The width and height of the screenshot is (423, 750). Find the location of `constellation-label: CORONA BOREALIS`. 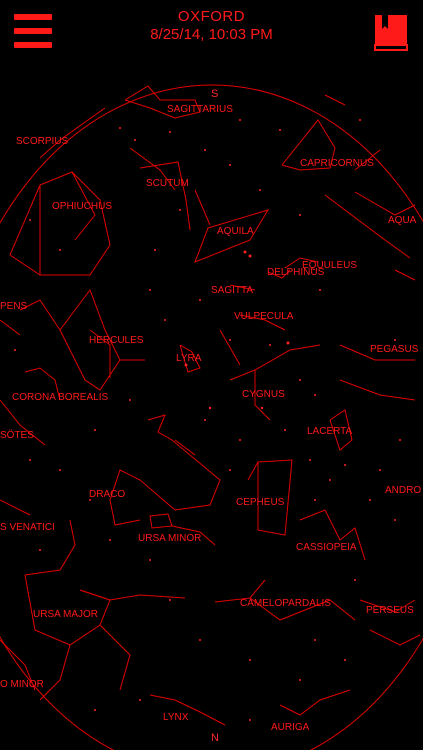

constellation-label: CORONA BOREALIS is located at coordinates (60, 397).